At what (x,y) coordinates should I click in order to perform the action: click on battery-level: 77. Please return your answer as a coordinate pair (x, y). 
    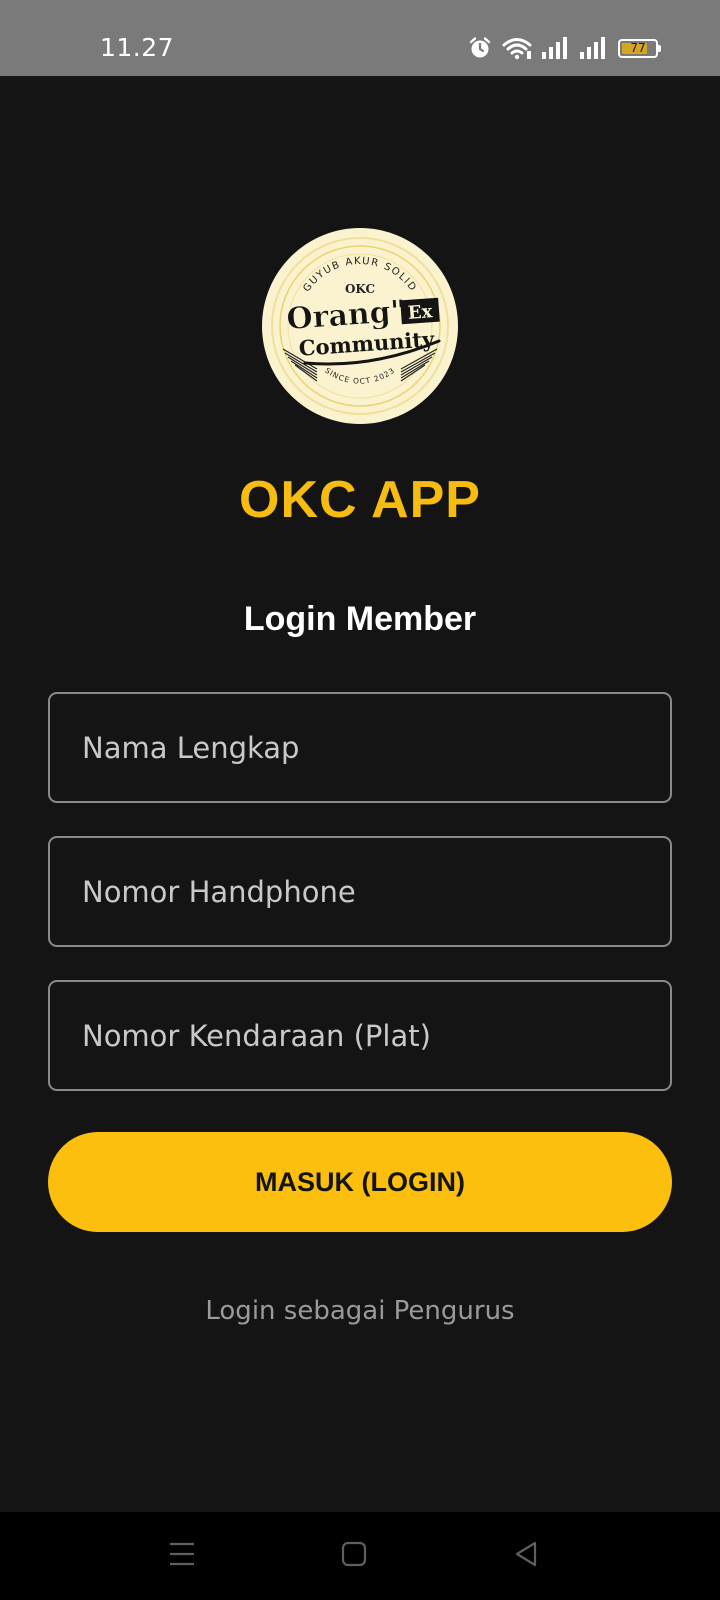
    Looking at the image, I should click on (638, 48).